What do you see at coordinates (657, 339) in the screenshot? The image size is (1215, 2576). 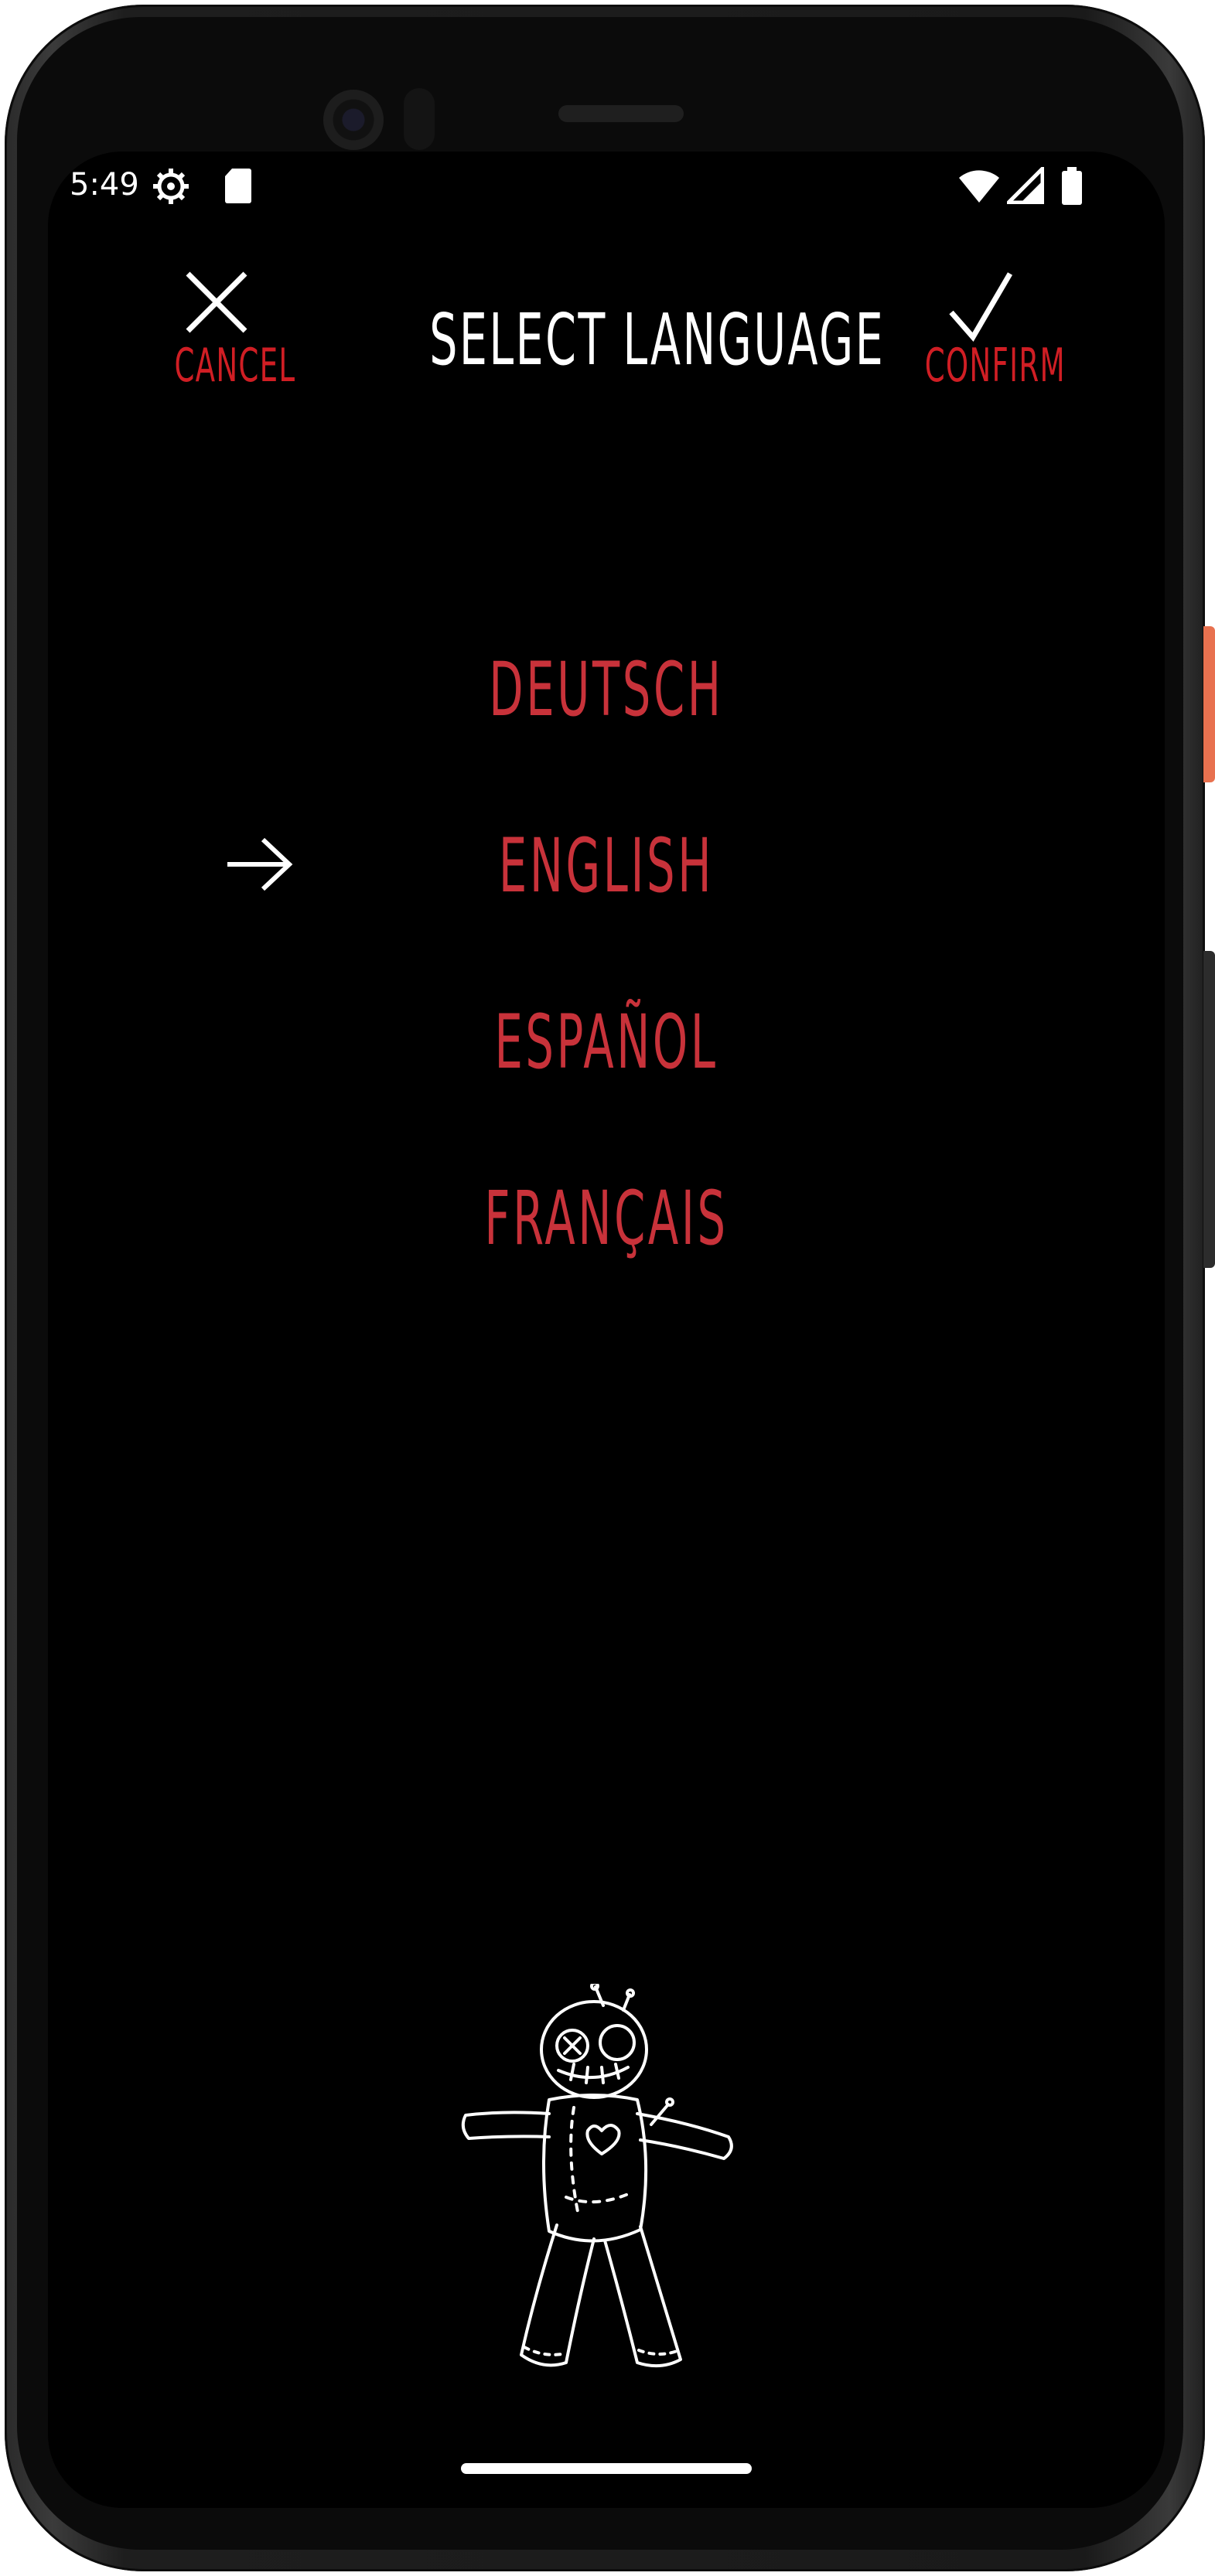 I see `page-title: SELECT LANGUAGE` at bounding box center [657, 339].